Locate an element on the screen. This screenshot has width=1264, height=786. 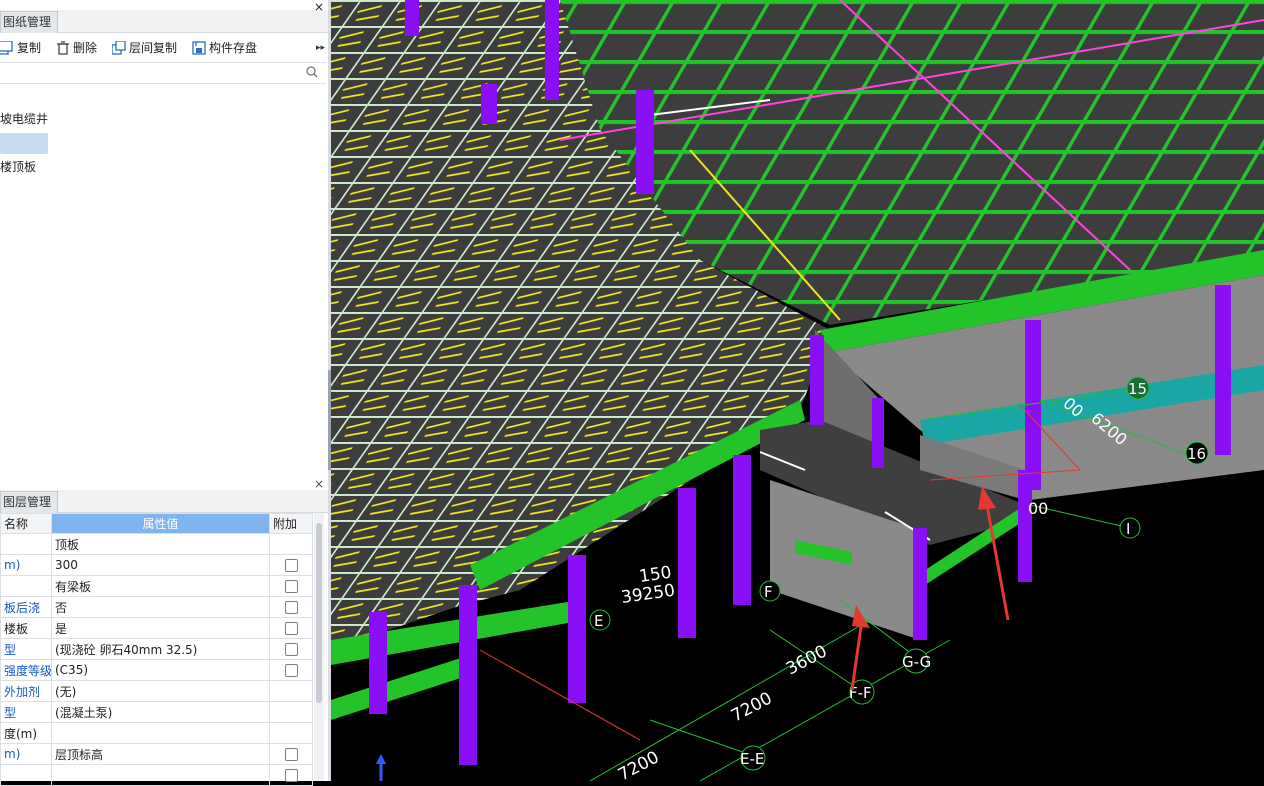
column-header-name: 名称 is located at coordinates (26, 523).